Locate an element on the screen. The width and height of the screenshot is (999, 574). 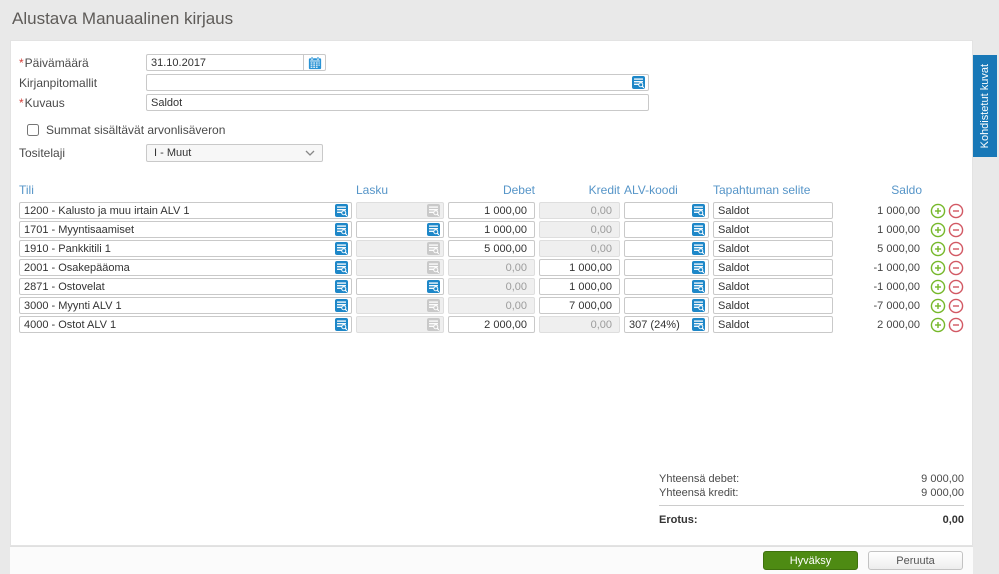
total-debit-label: Yhteensä debet: is located at coordinates (699, 479).